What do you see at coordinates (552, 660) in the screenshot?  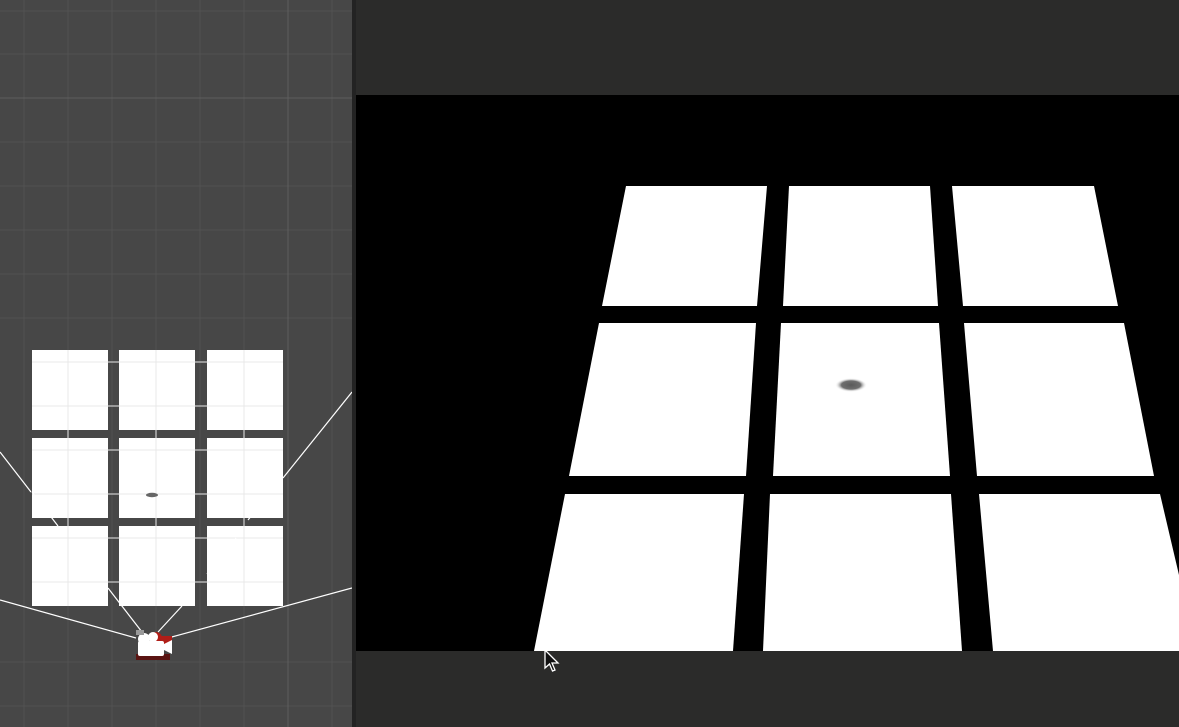 I see `mouse-pointer-icon` at bounding box center [552, 660].